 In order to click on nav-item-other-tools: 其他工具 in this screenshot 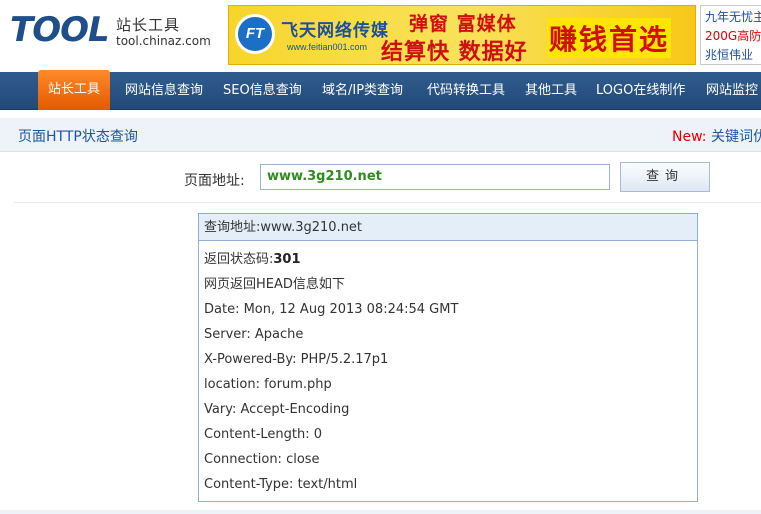, I will do `click(551, 91)`.